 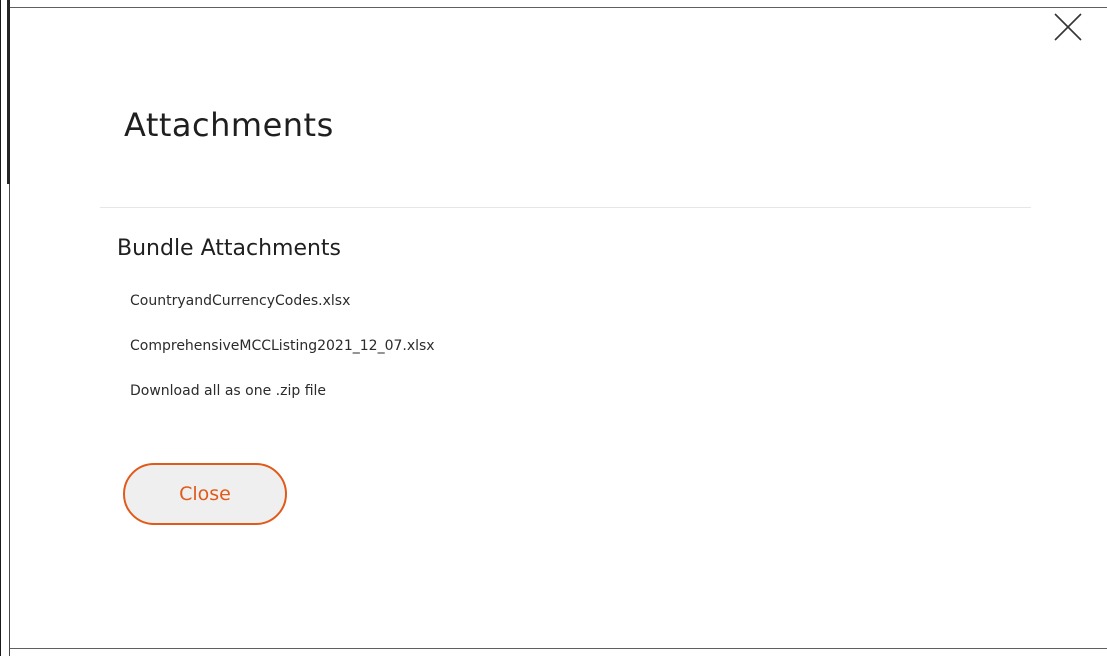 What do you see at coordinates (565, 207) in the screenshot?
I see `divider` at bounding box center [565, 207].